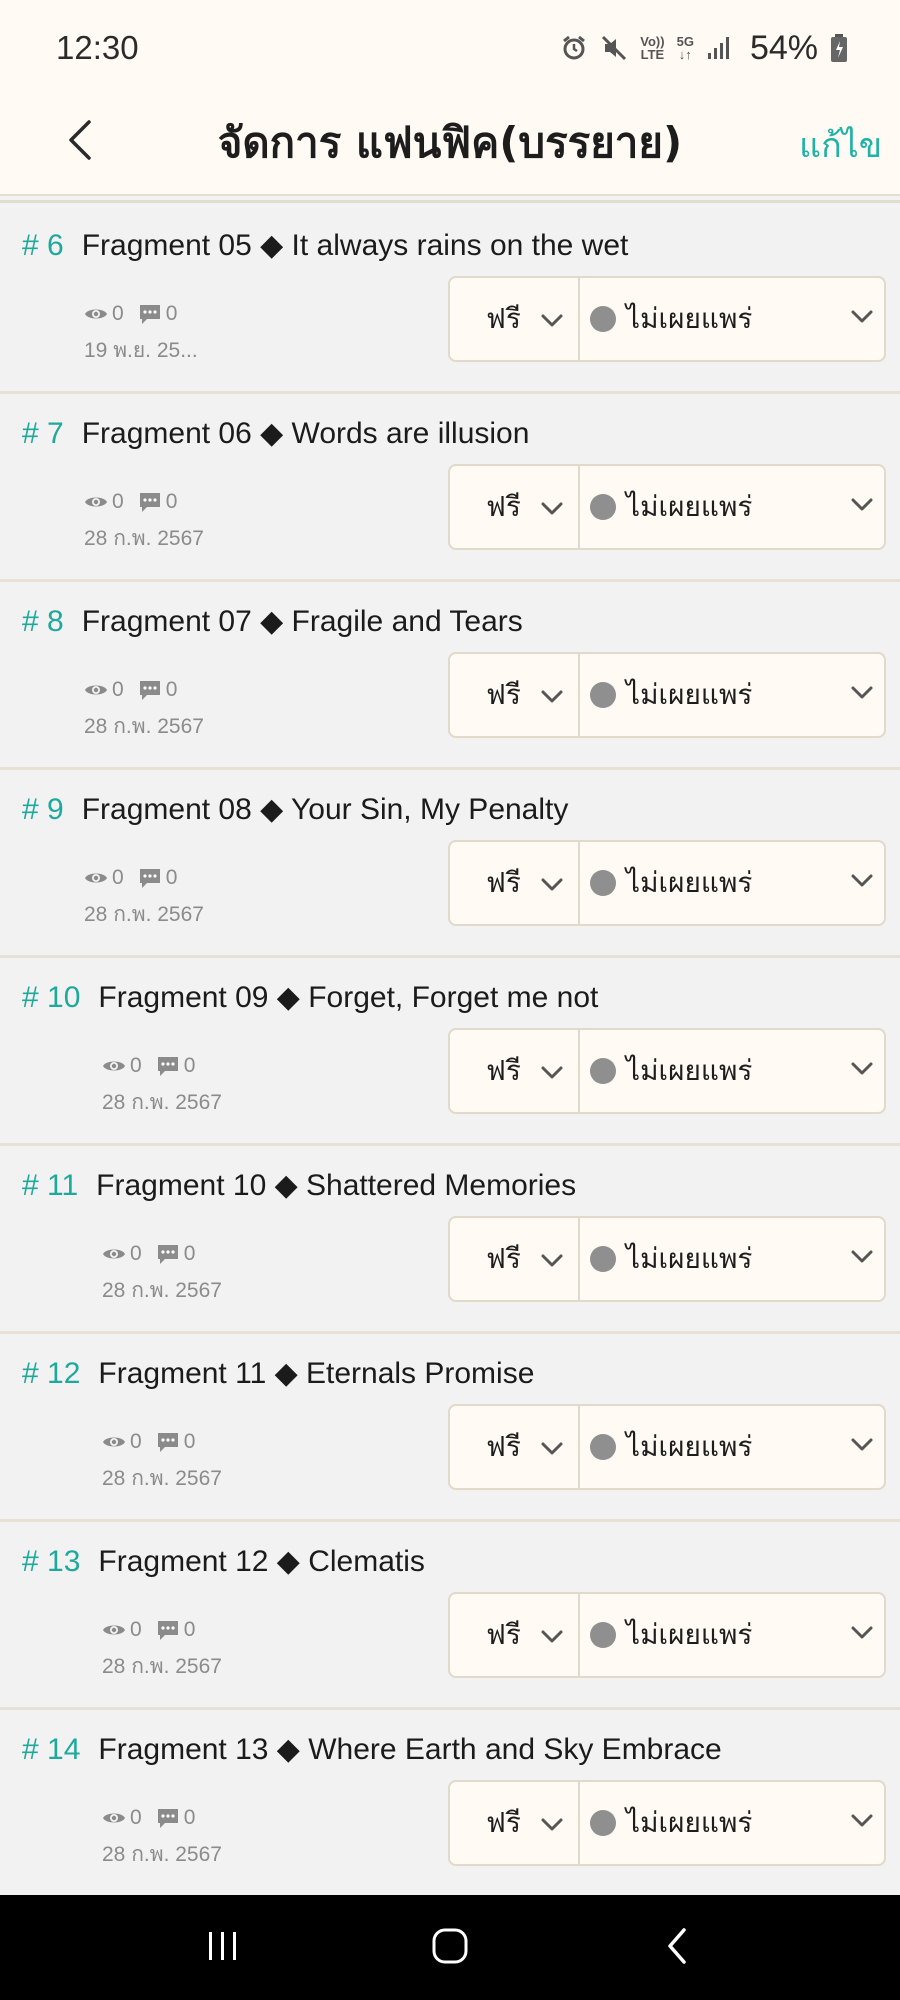  Describe the element at coordinates (43, 621) in the screenshot. I see `chapter-number: # 8` at that location.